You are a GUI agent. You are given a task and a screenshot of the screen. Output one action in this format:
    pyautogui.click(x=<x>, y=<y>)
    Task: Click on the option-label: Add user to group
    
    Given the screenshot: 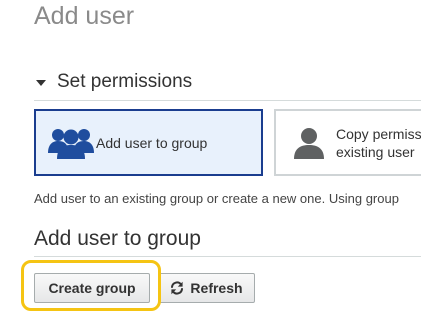 What is the action you would take?
    pyautogui.click(x=152, y=142)
    